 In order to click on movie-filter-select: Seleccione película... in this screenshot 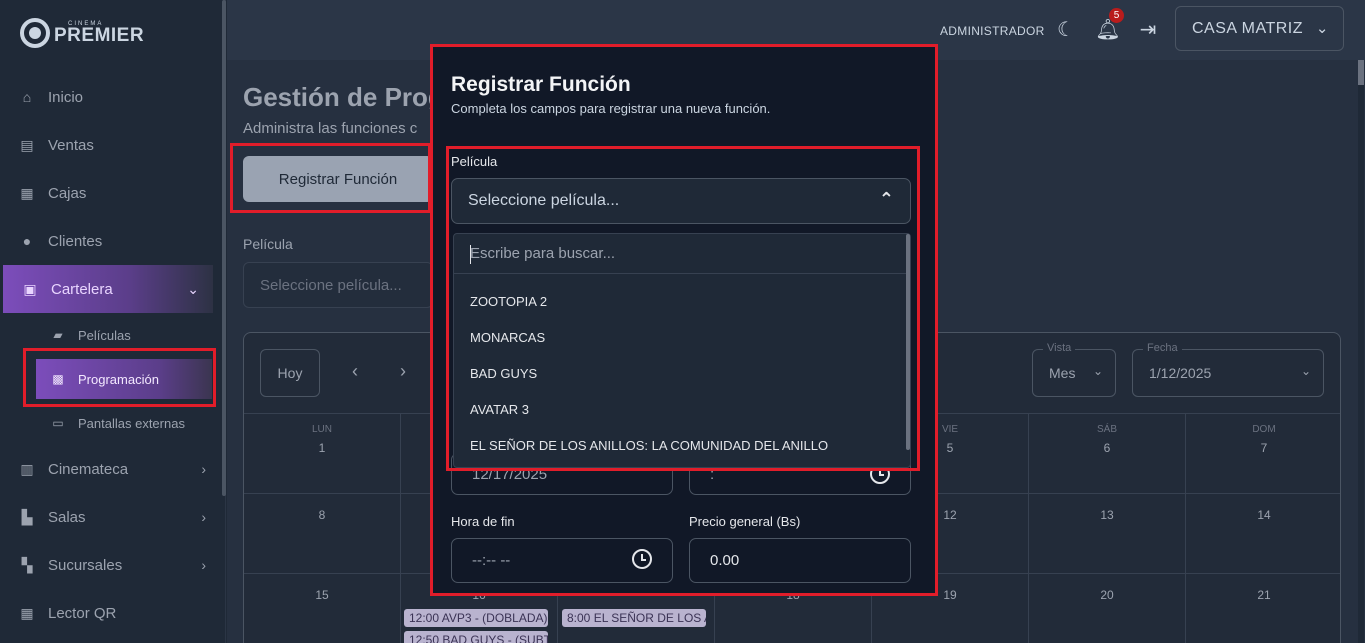, I will do `click(338, 285)`.